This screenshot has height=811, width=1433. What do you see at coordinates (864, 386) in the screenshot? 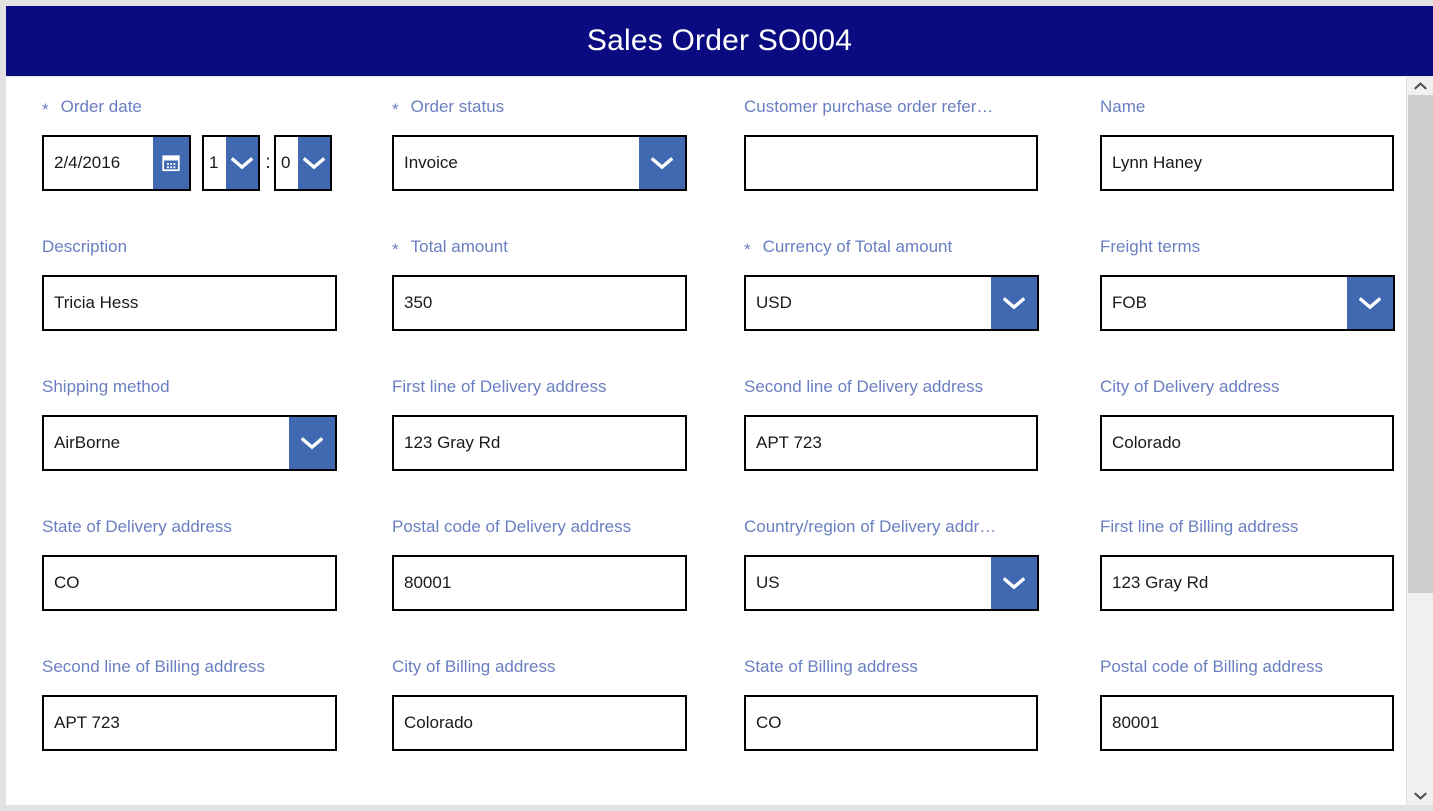
I see `label-text: Second line of Delivery address` at bounding box center [864, 386].